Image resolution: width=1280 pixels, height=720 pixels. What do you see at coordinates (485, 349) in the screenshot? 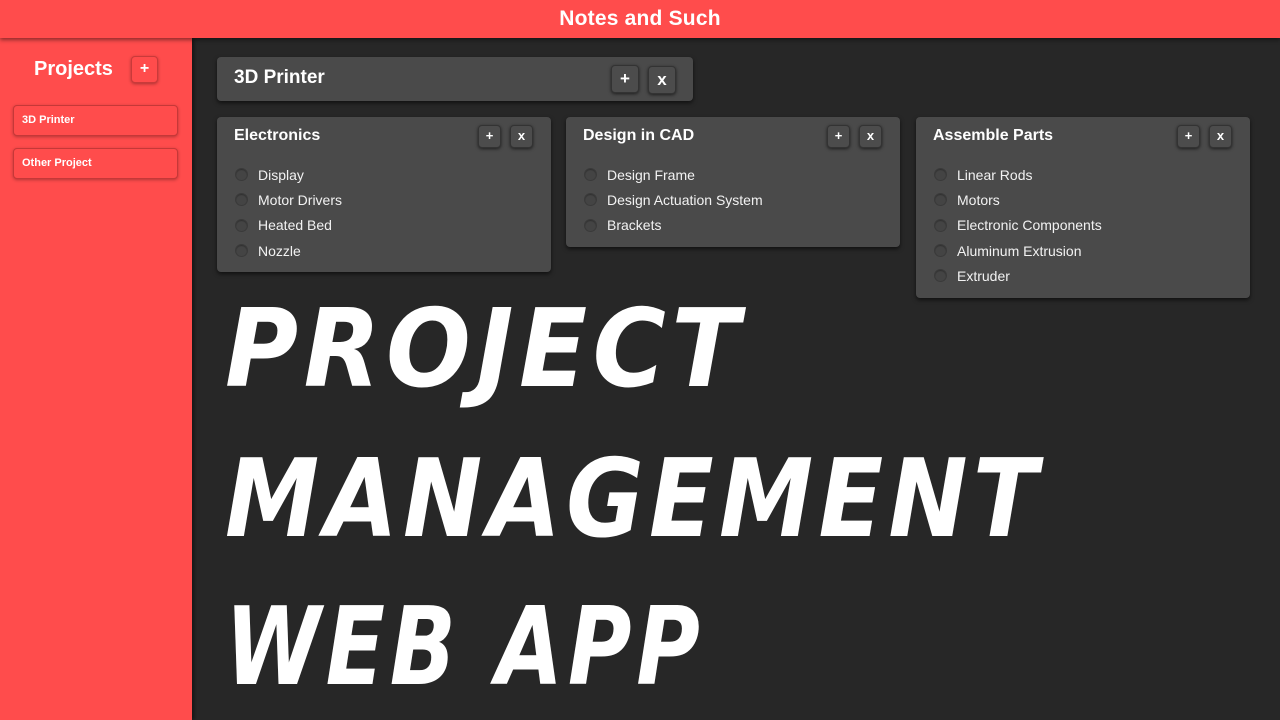
I see `overlay-title-line-1: PROJECT` at bounding box center [485, 349].